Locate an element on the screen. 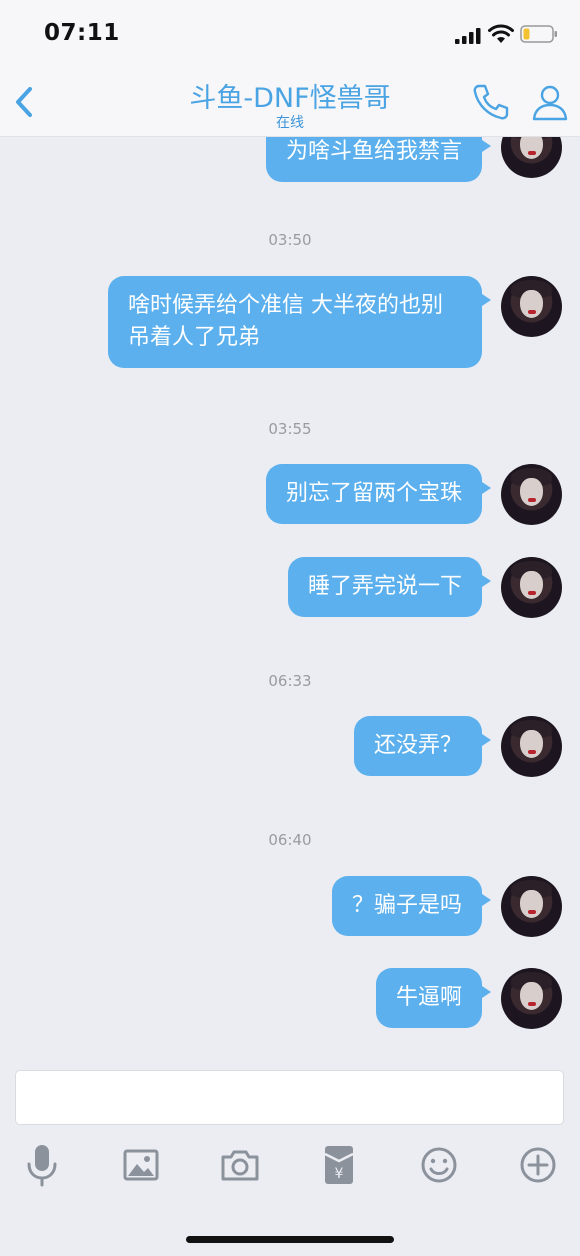 The width and height of the screenshot is (580, 1256). timestamp: 03:50 is located at coordinates (290, 240).